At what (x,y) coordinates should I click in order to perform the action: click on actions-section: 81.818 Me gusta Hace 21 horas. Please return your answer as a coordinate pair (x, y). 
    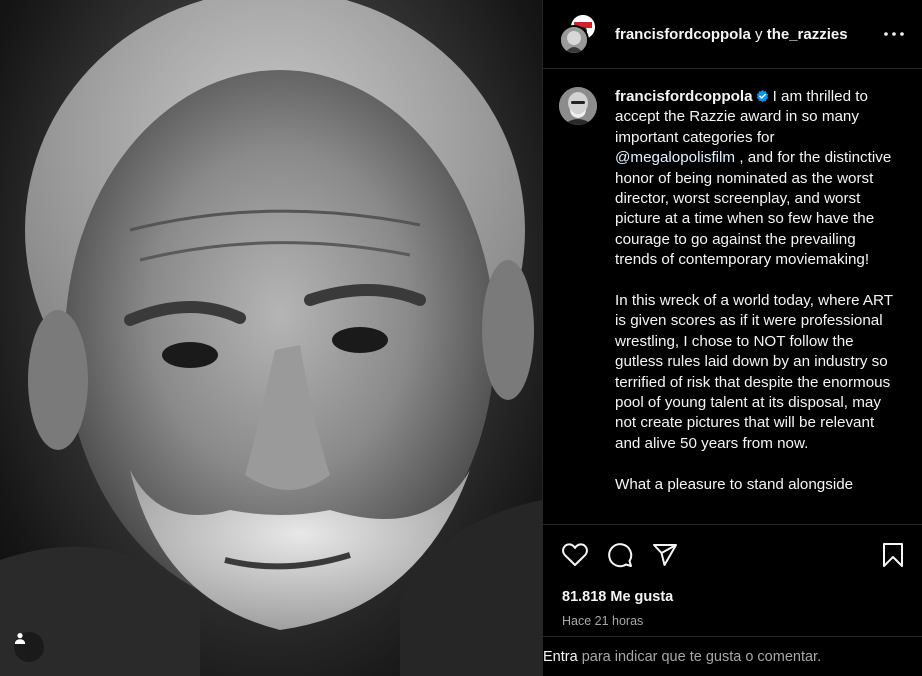
    Looking at the image, I should click on (732, 576).